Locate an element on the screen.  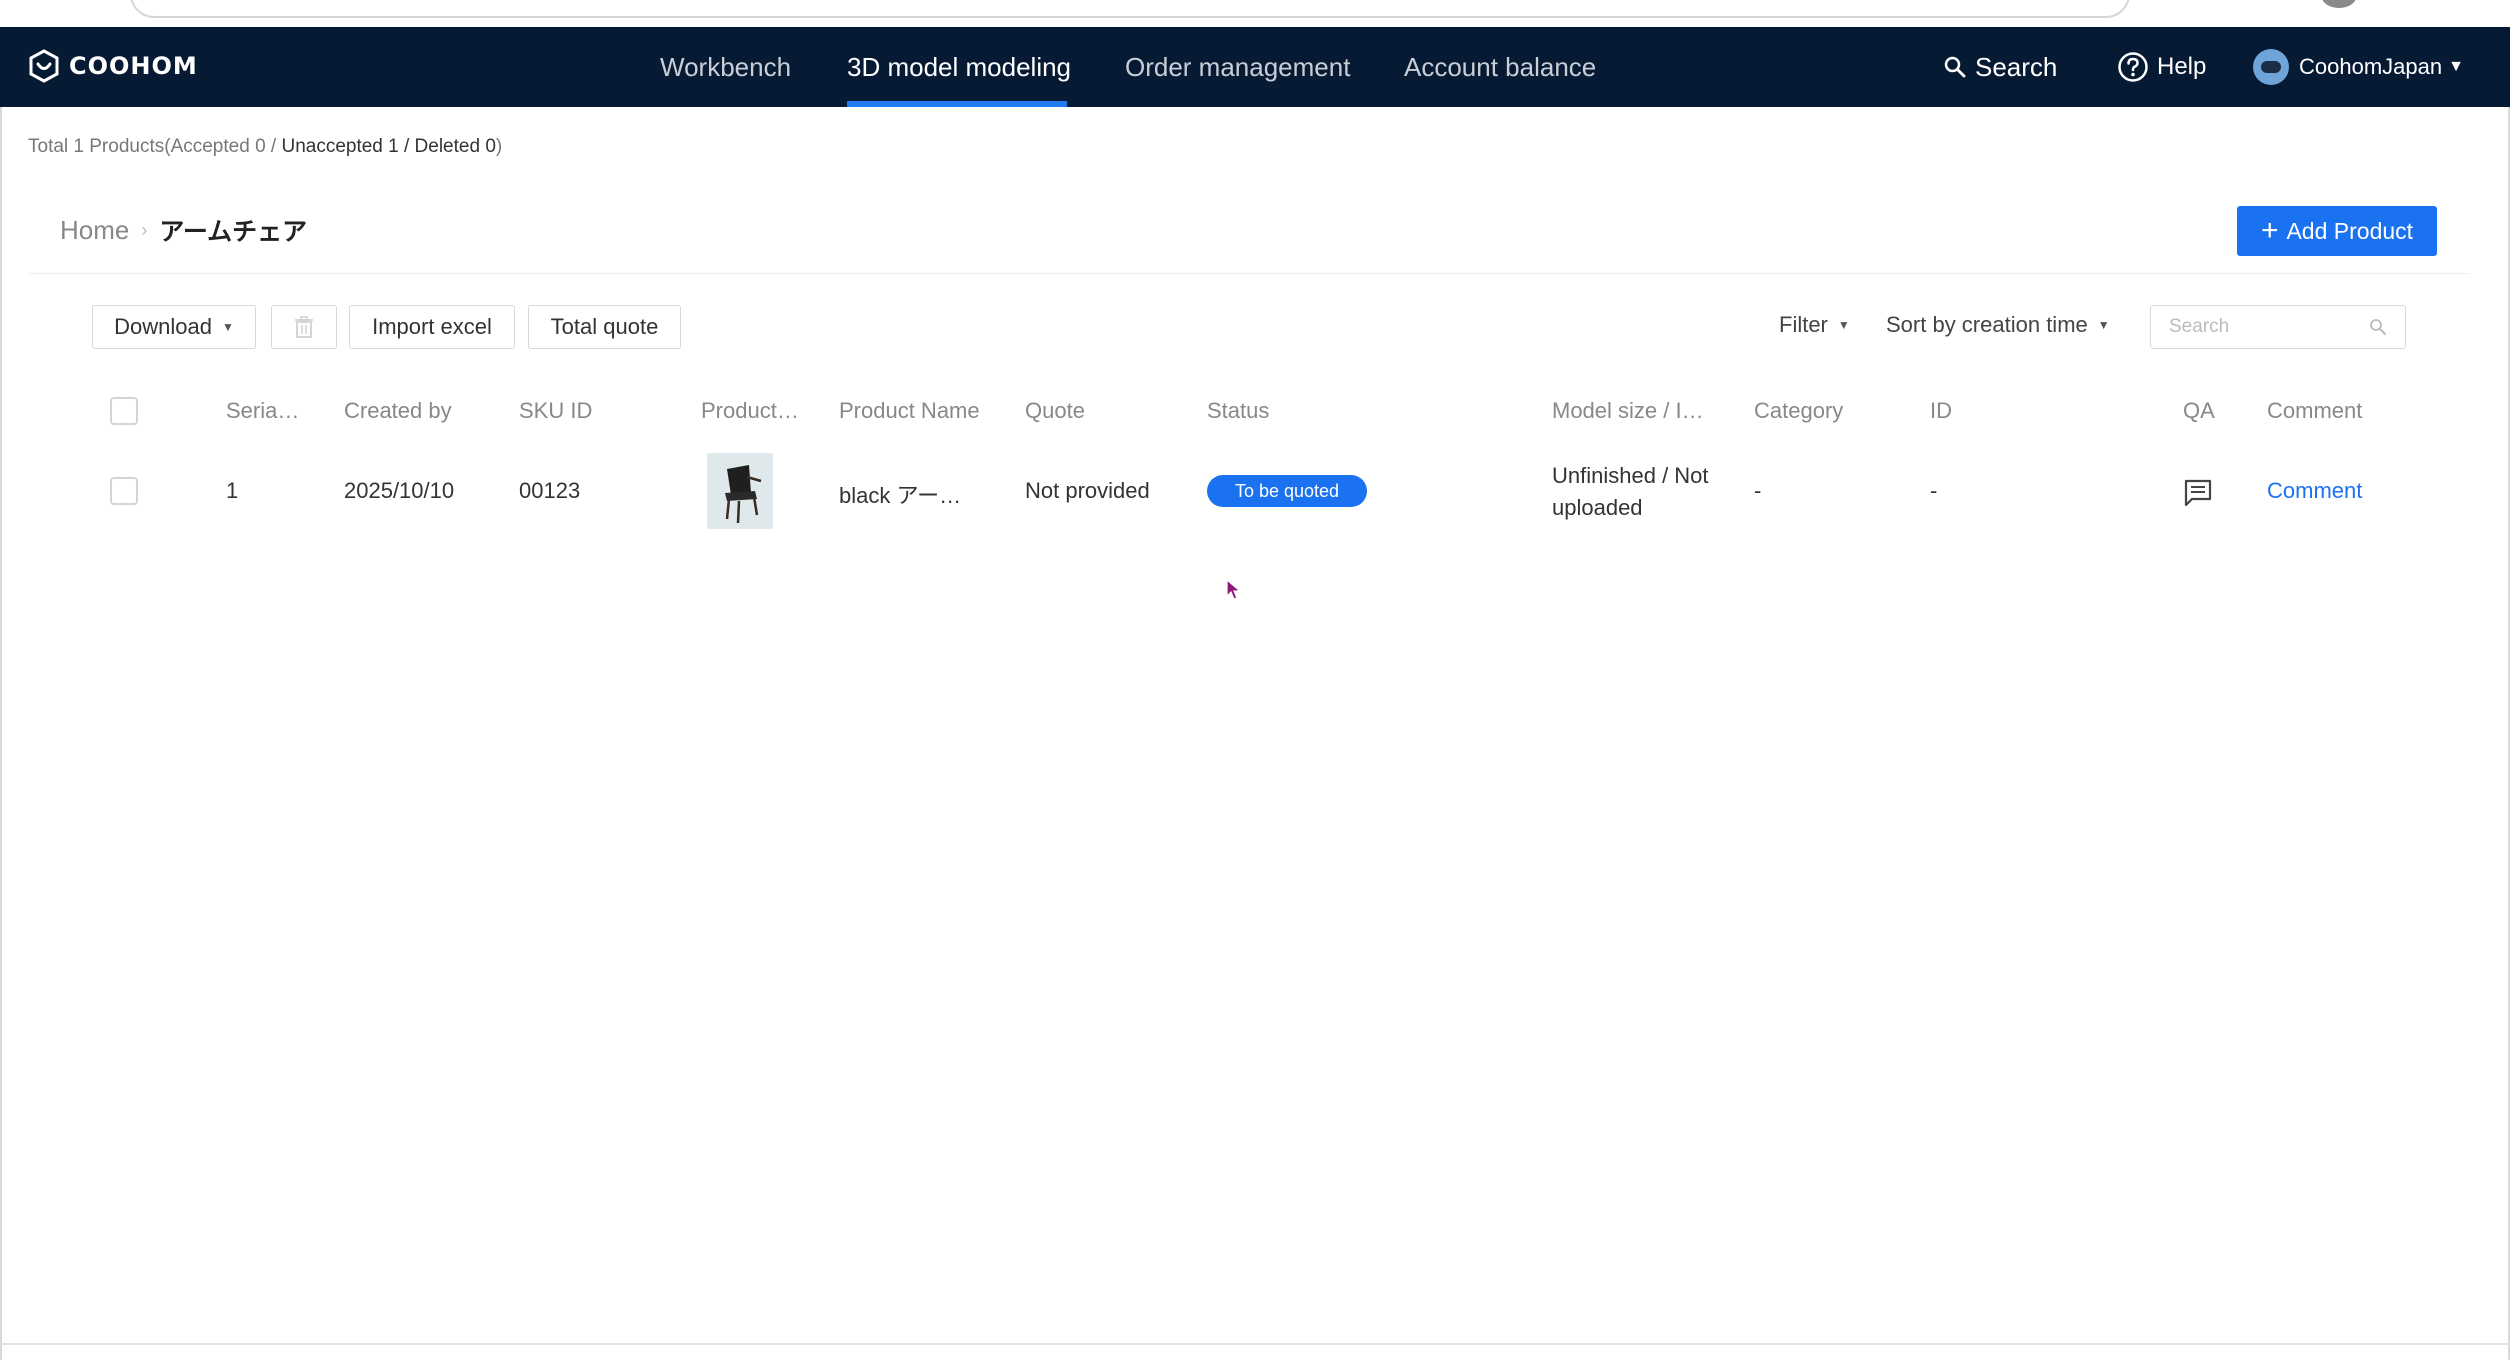
header-divider is located at coordinates (1249, 273).